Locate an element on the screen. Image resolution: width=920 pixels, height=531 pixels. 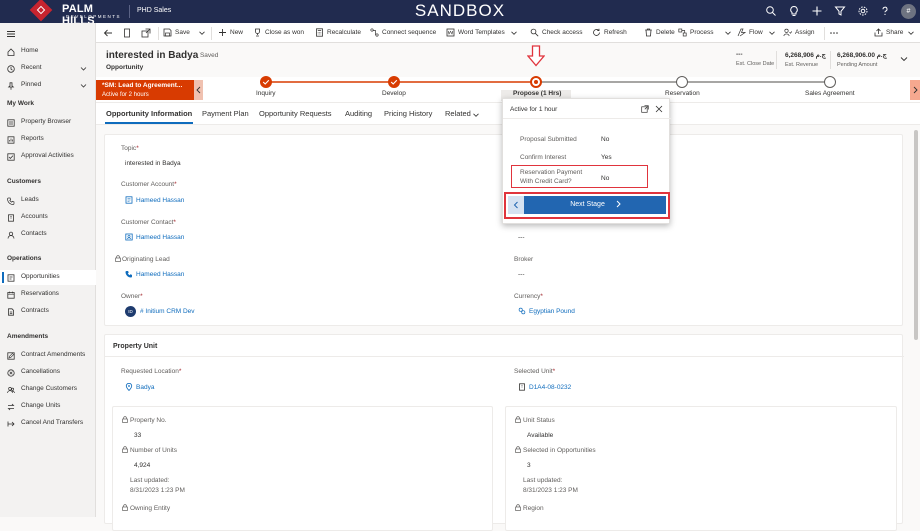
sidebar-item-cancellations: Cancellations is located at coordinates (48, 372).